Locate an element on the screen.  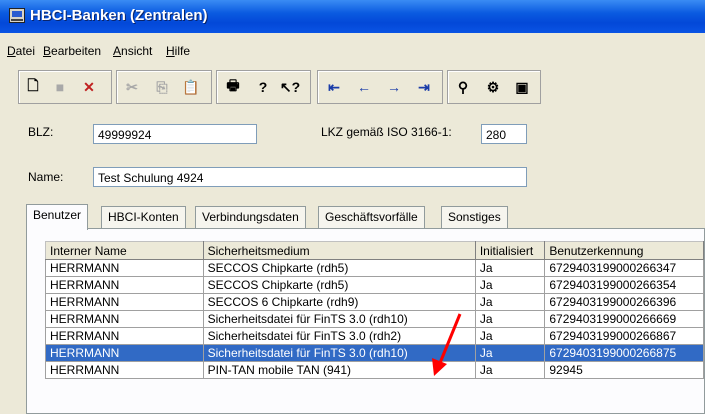
paste-icon: 📋 is located at coordinates (191, 87).